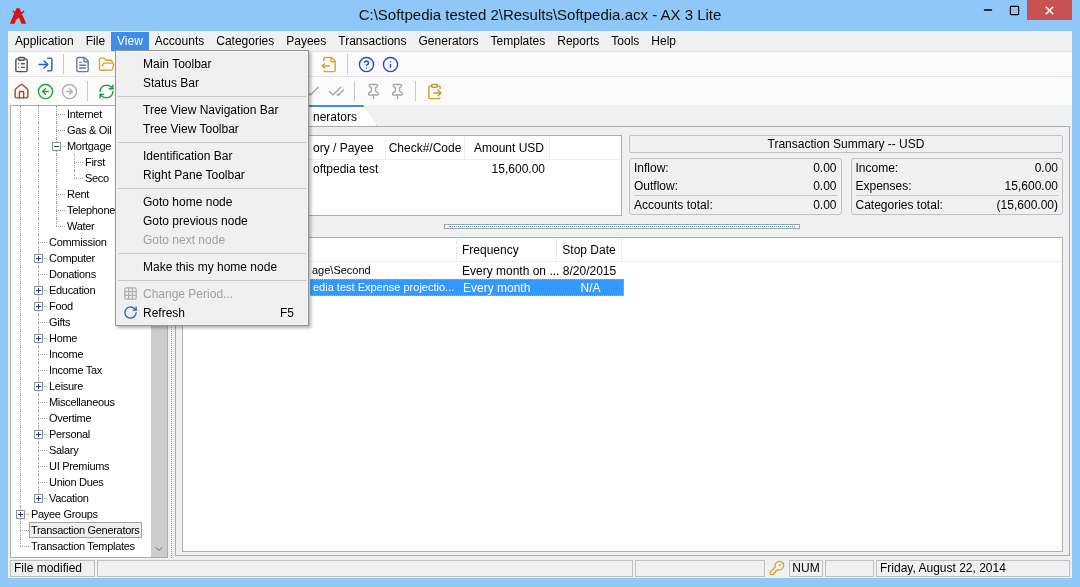  What do you see at coordinates (66, 386) in the screenshot?
I see `tree-item: Leisure` at bounding box center [66, 386].